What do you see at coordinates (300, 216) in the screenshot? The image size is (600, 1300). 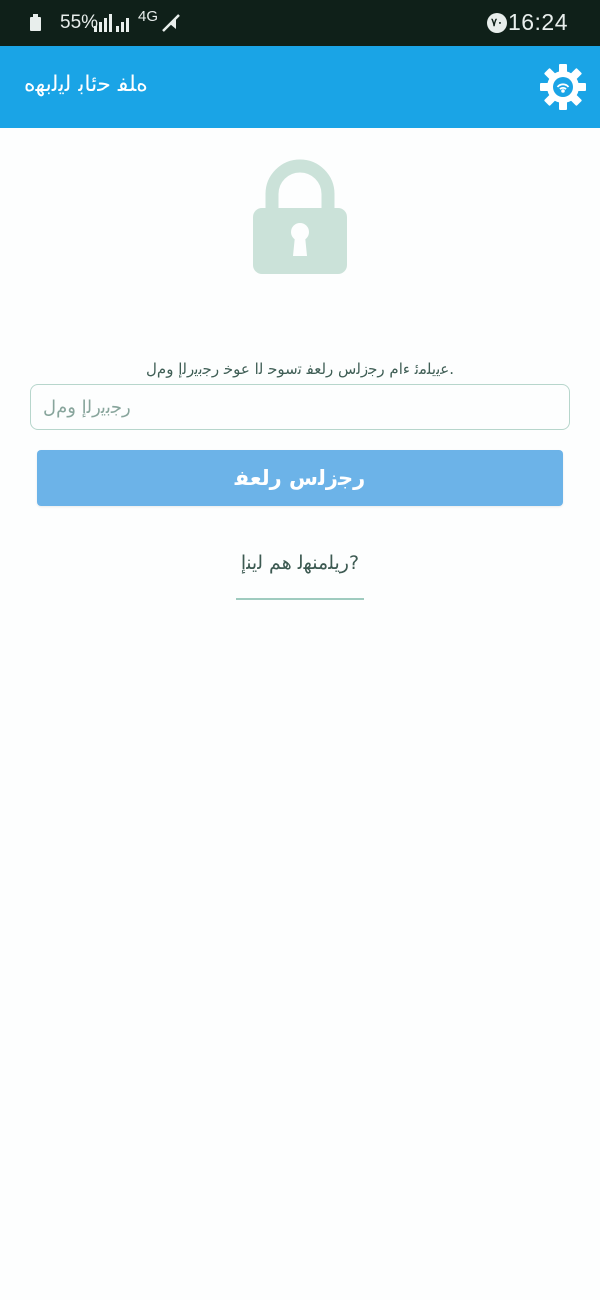 I see `padlock-icon` at bounding box center [300, 216].